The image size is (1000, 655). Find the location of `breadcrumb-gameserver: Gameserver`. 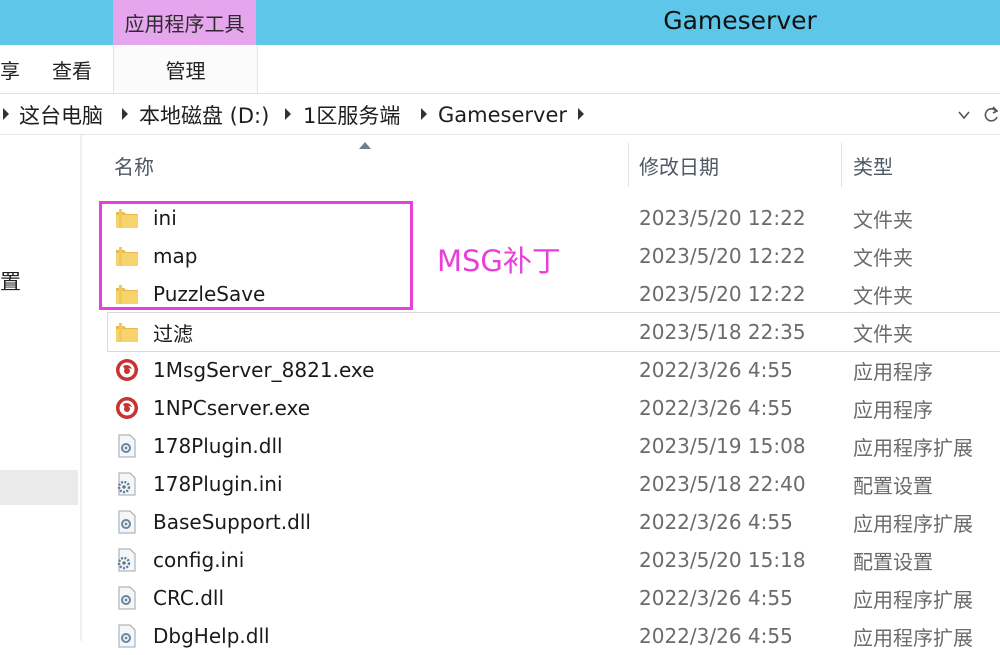

breadcrumb-gameserver: Gameserver is located at coordinates (502, 115).